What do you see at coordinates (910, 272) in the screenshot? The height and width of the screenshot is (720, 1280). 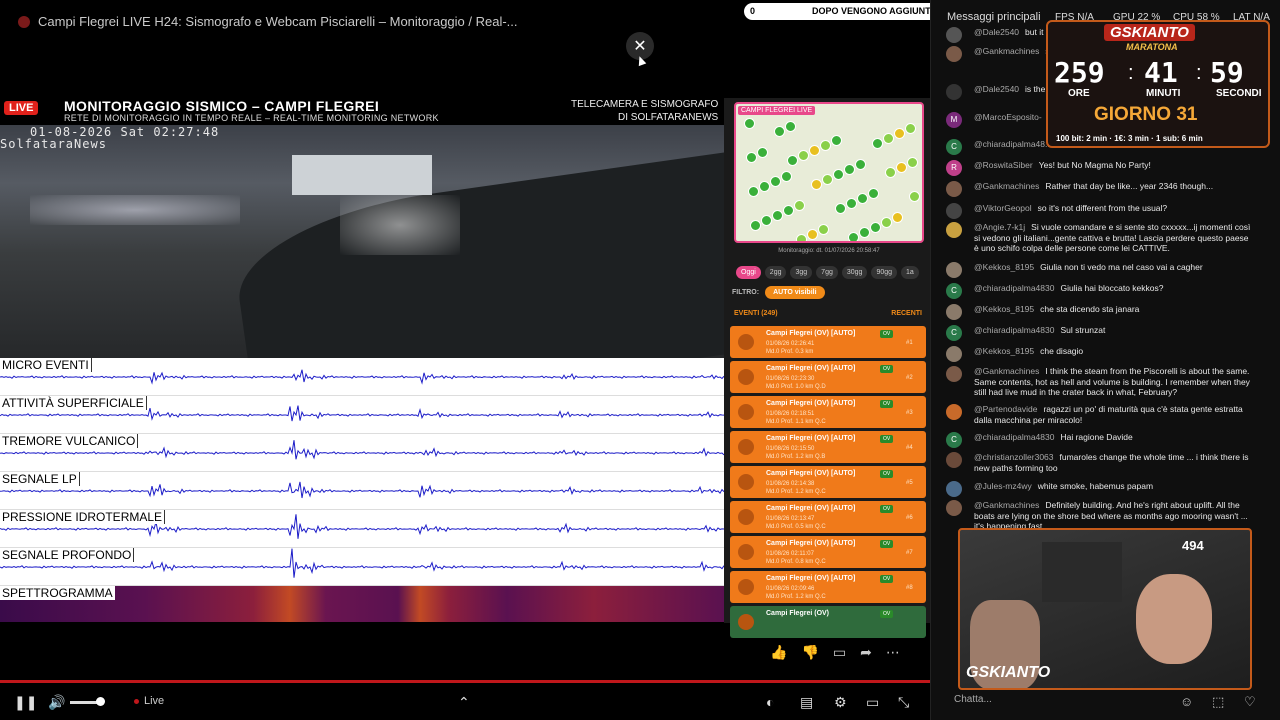 I see `range-tab: 1a` at bounding box center [910, 272].